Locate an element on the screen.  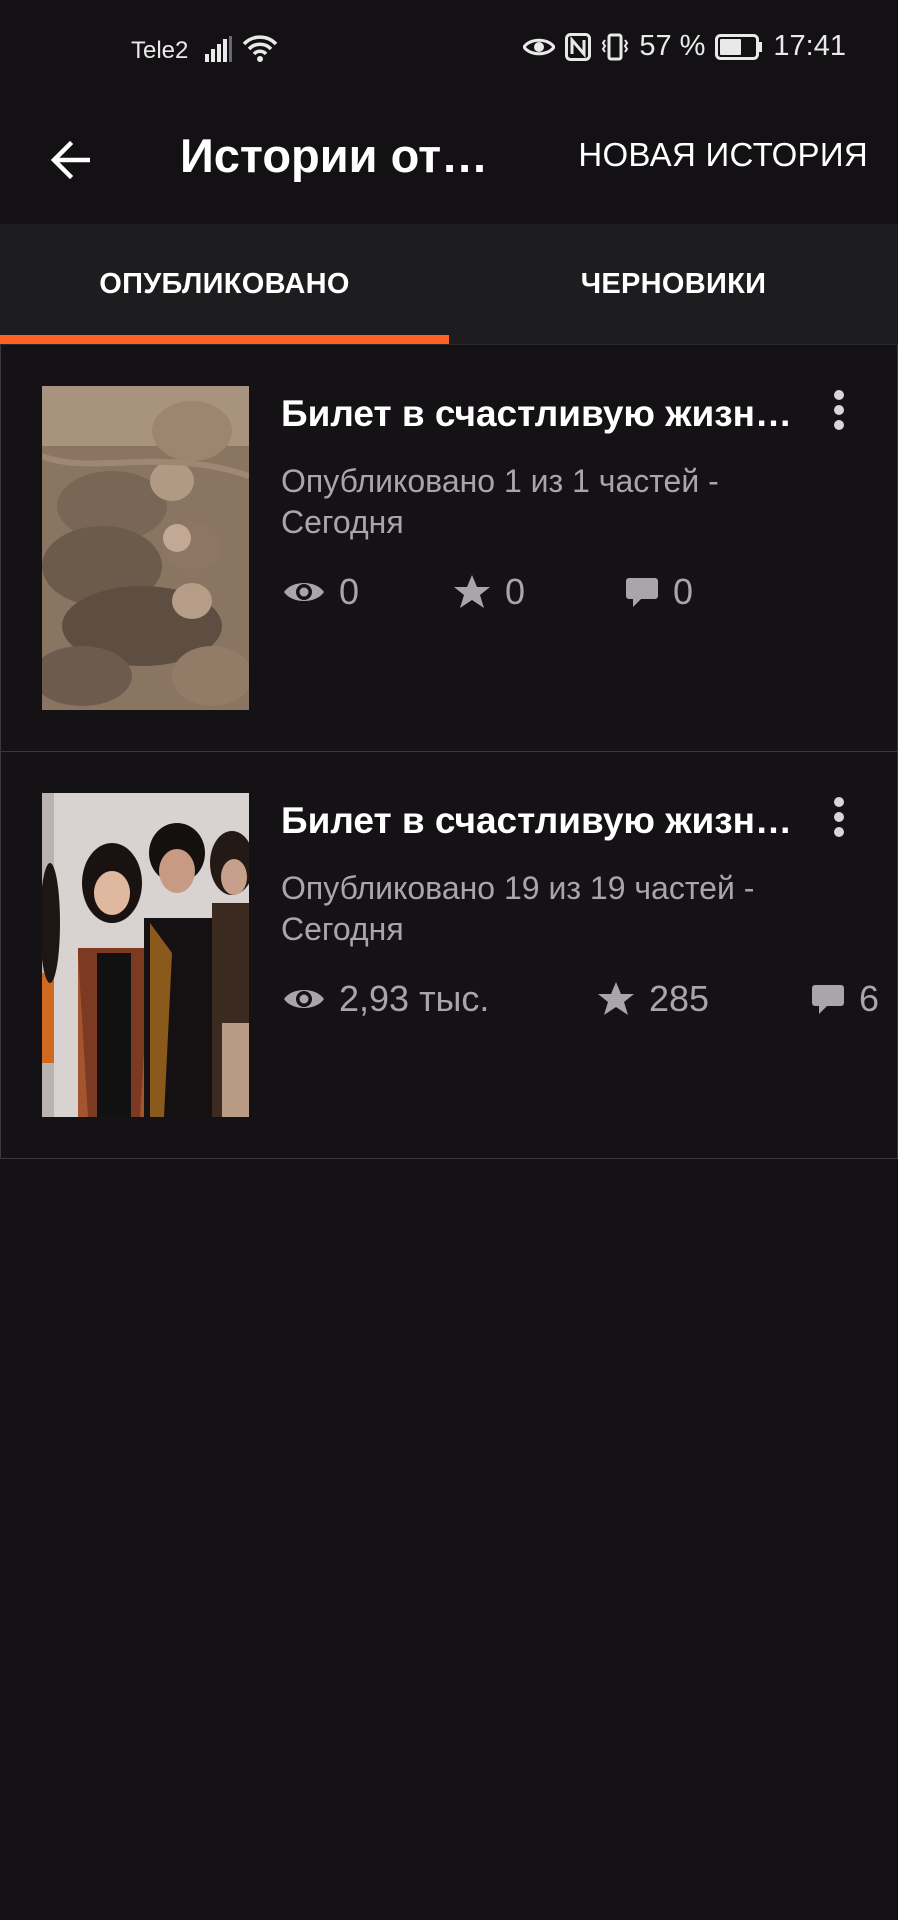
views-count: 2,93 тыс. is located at coordinates (414, 998).